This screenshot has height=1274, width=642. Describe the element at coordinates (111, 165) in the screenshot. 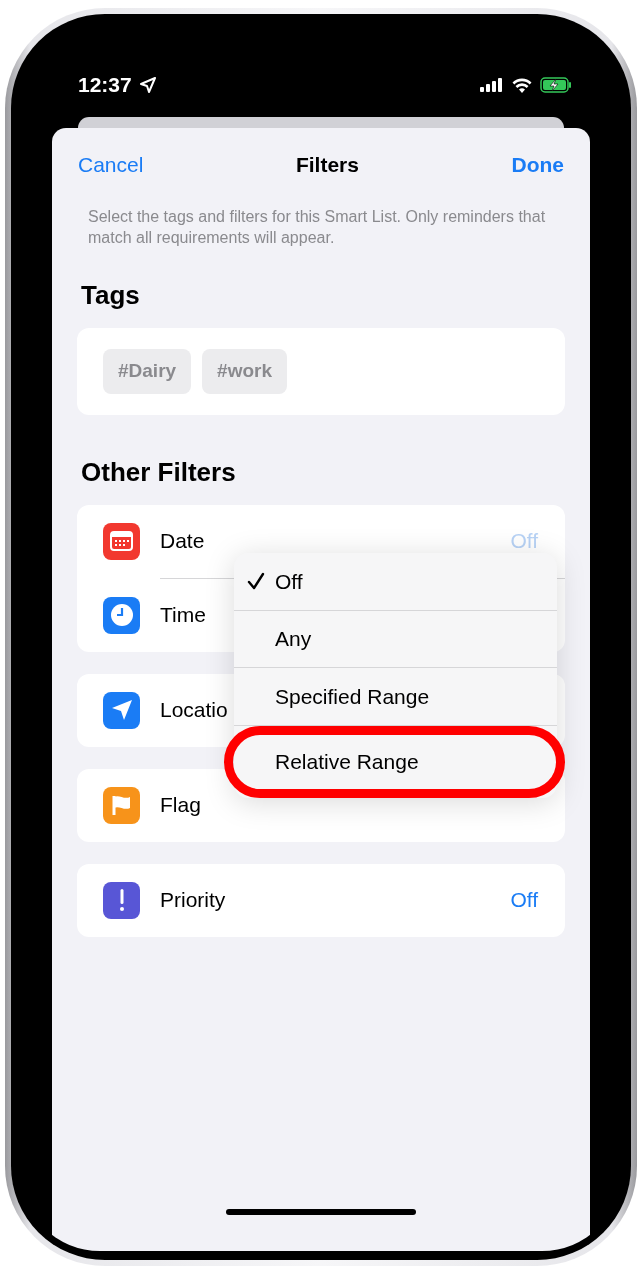

I see `cancel-button: Cancel` at that location.